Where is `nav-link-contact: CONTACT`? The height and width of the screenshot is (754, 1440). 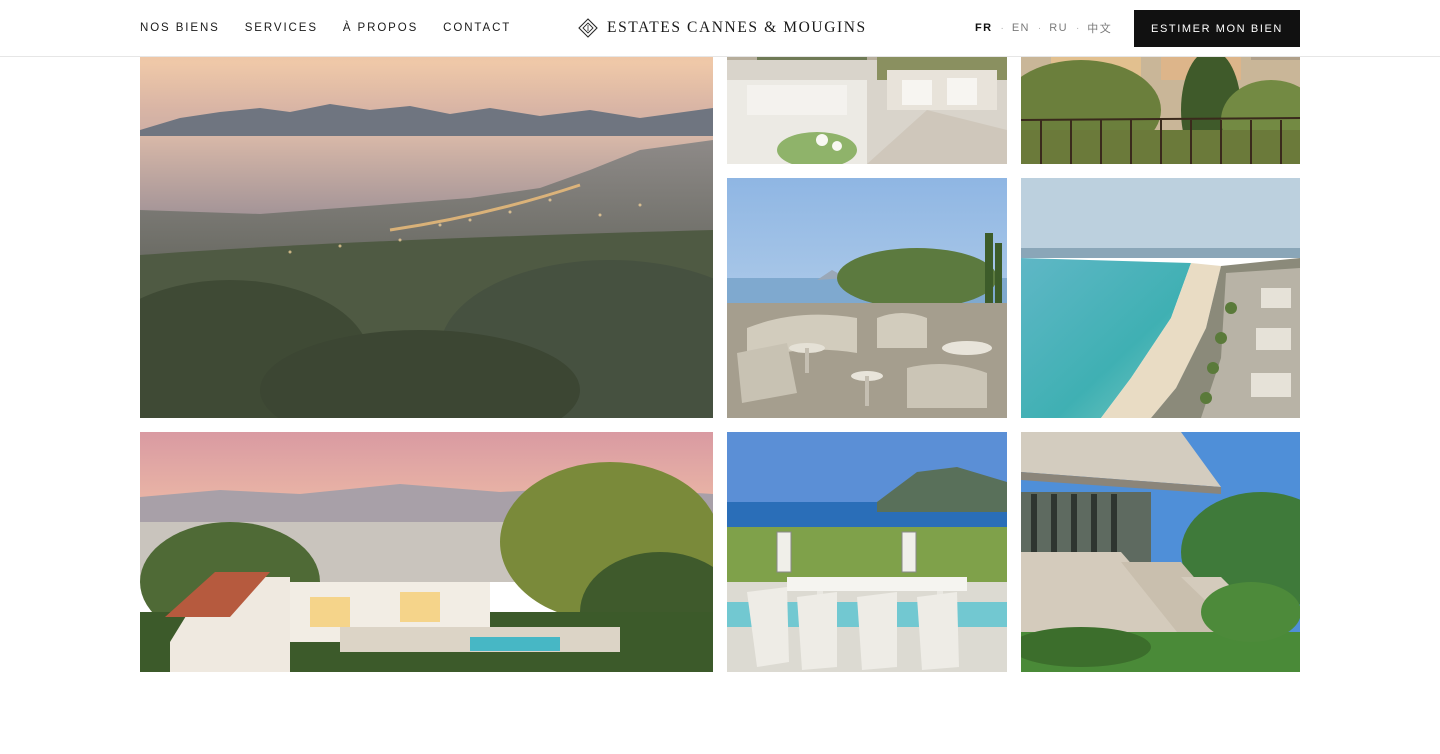
nav-link-contact: CONTACT is located at coordinates (477, 28).